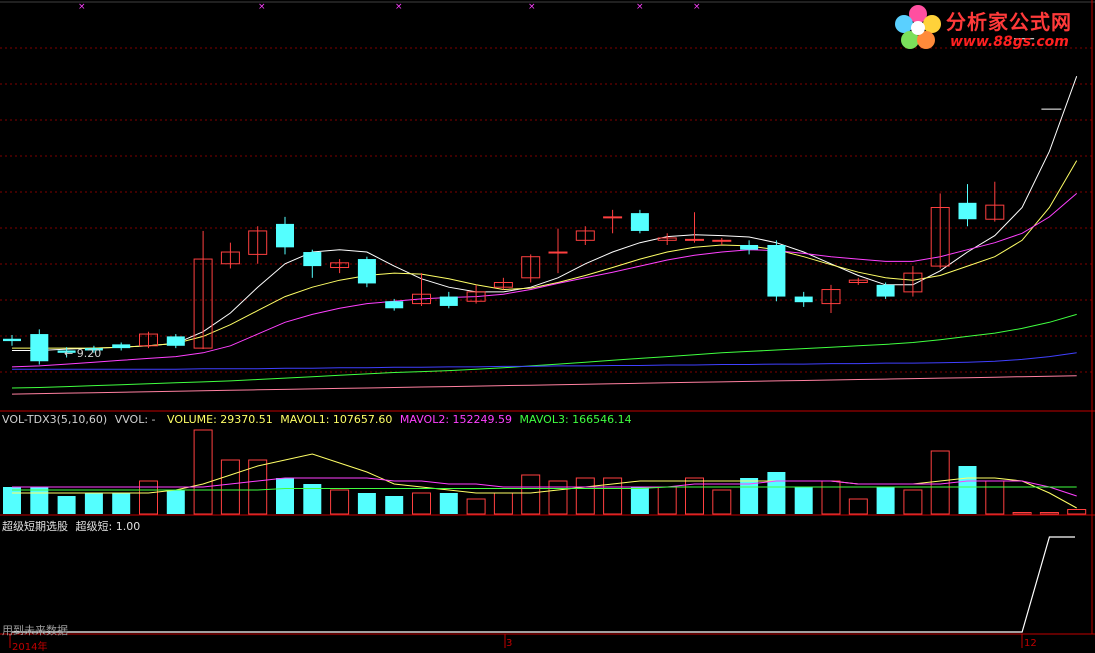 The image size is (1095, 653). Describe the element at coordinates (135, 419) in the screenshot. I see `vvol-value: VVOL: -` at that location.